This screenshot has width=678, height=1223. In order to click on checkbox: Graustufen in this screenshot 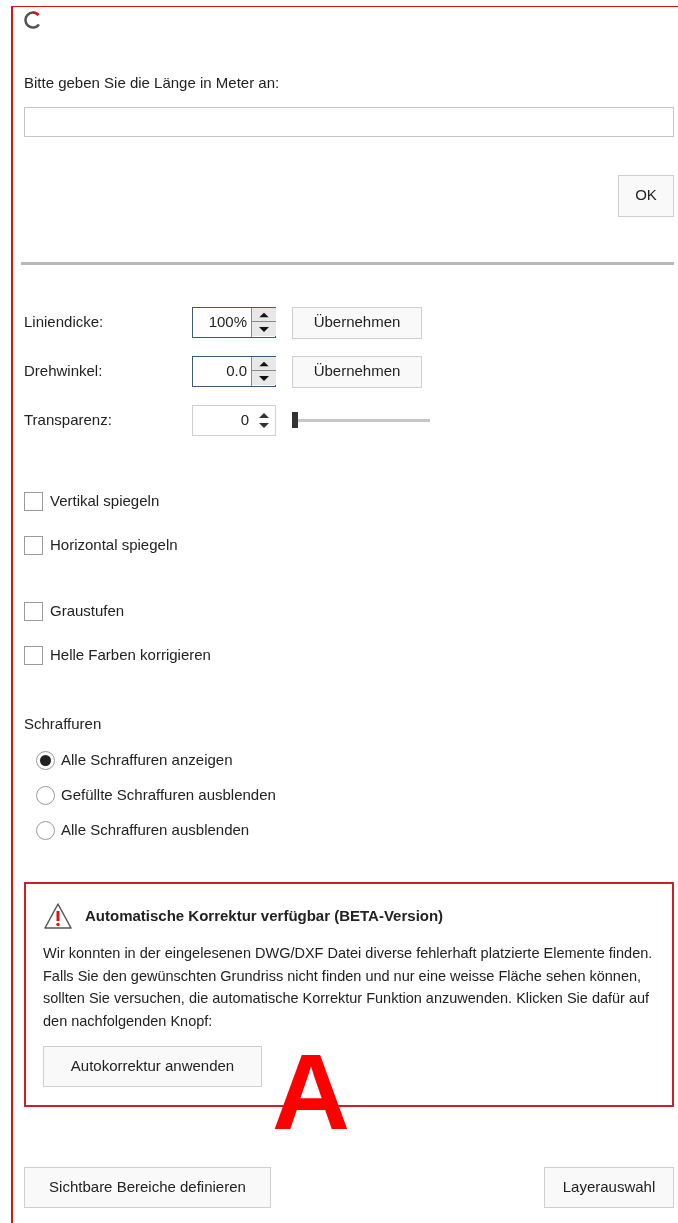, I will do `click(349, 611)`.